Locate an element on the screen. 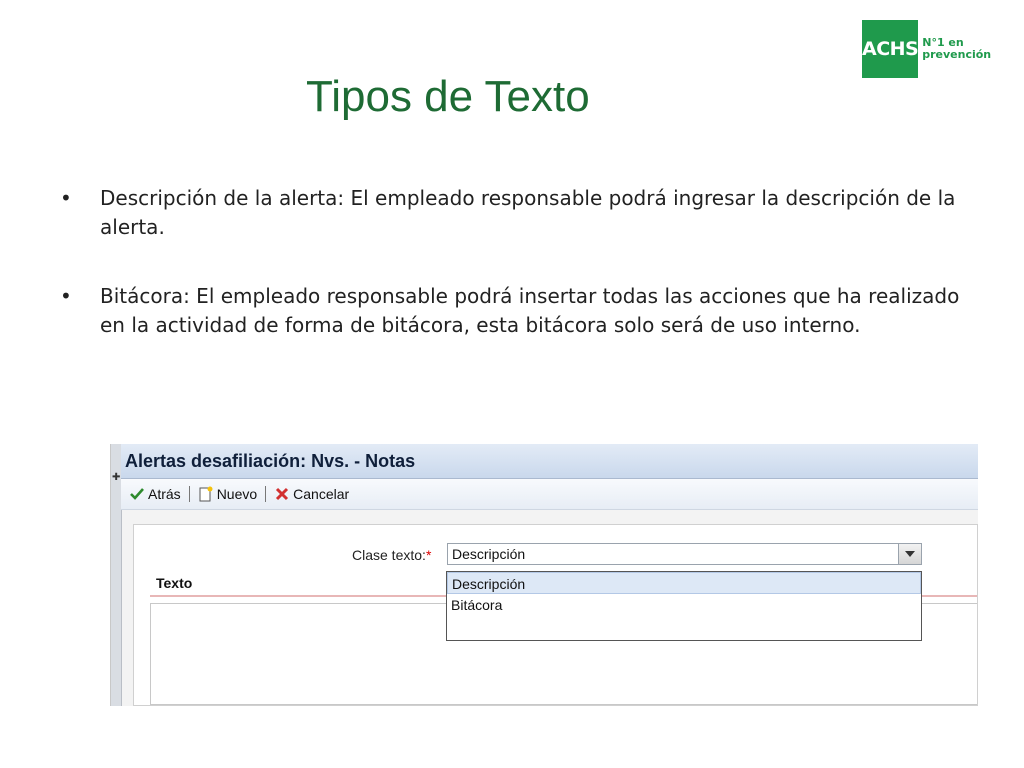 This screenshot has width=1024, height=768. window-title: Alertas desafiliación: Nvs. - Notas is located at coordinates (270, 461).